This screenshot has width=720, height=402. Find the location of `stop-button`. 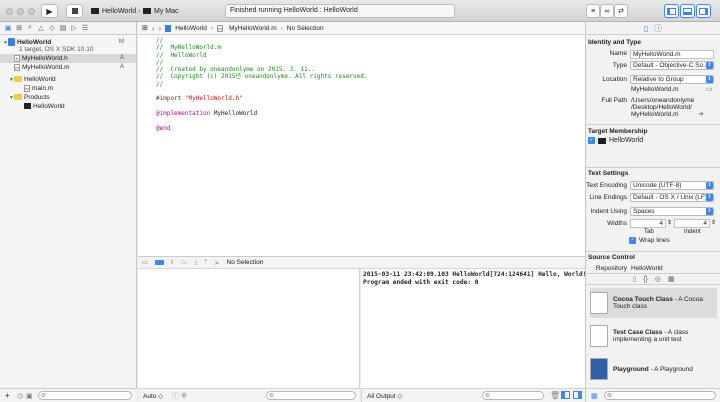

stop-button is located at coordinates (74, 11).